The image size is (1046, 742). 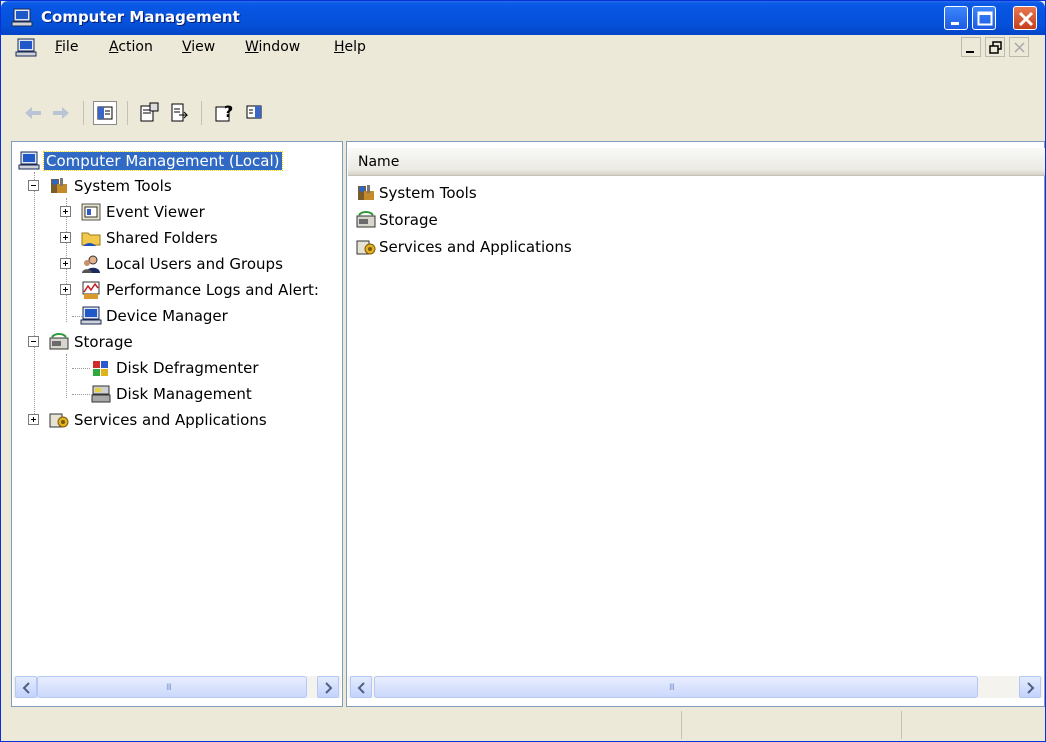 I want to click on show-hide-action-pane-button, so click(x=255, y=113).